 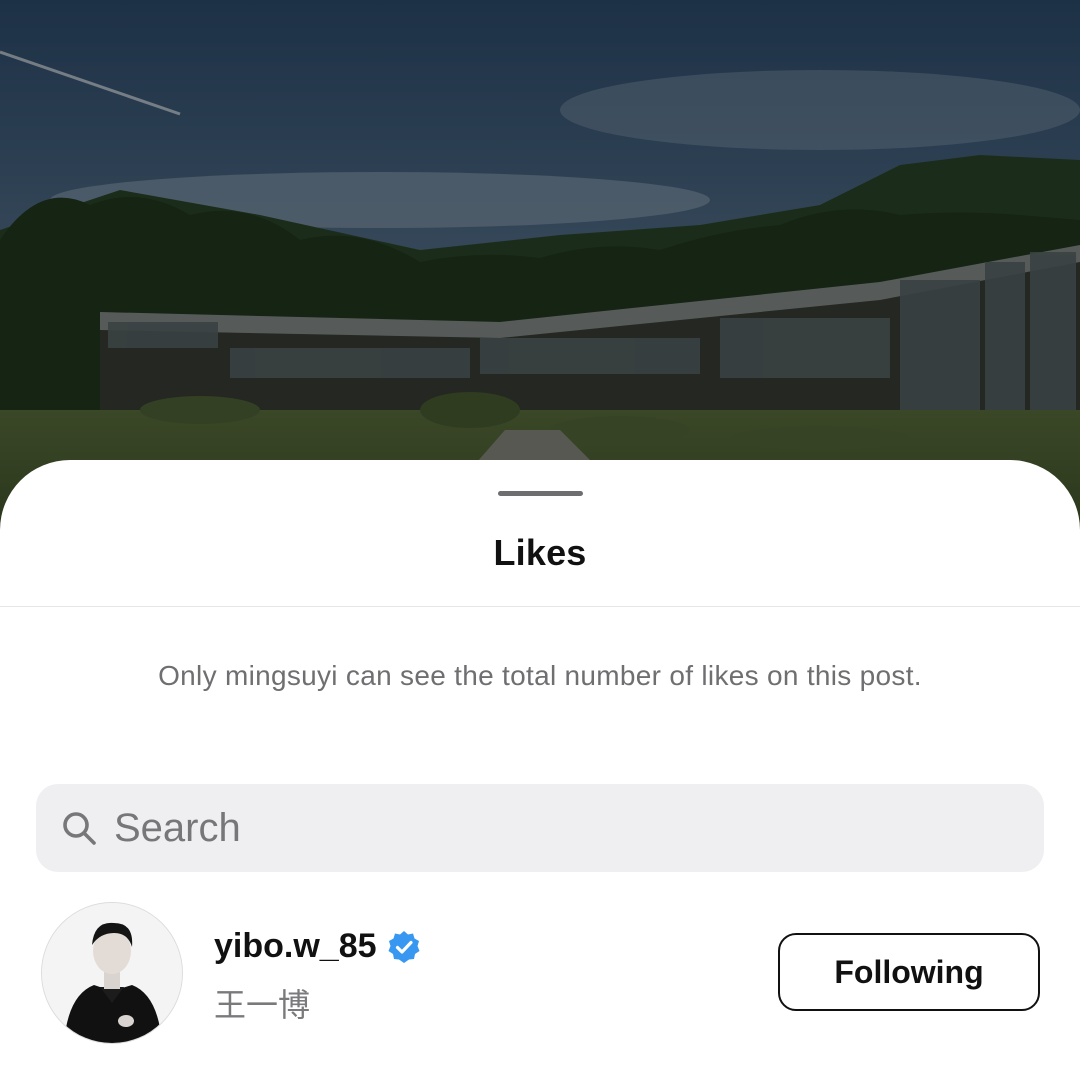 I want to click on verified-badge-icon, so click(x=404, y=947).